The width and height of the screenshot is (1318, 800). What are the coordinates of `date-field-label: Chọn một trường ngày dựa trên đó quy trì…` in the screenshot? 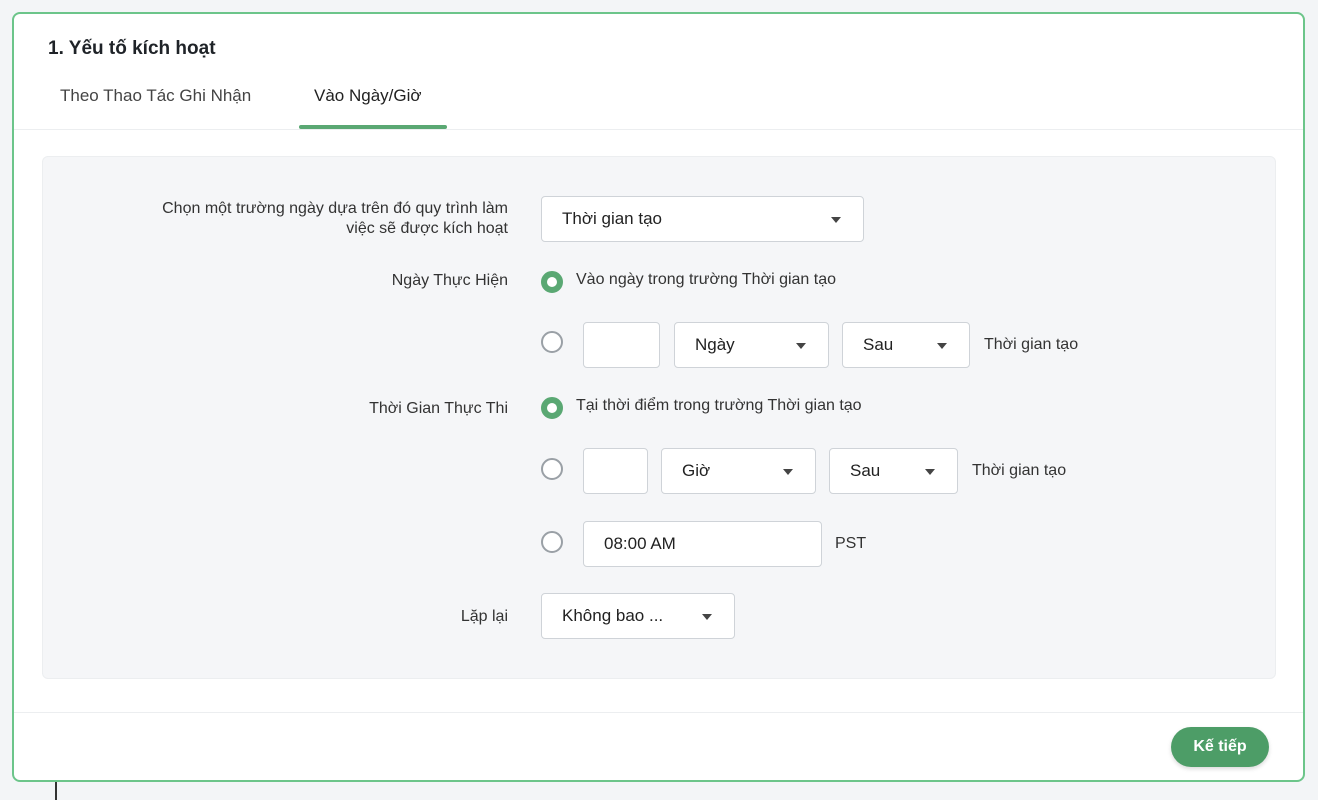 It's located at (335, 219).